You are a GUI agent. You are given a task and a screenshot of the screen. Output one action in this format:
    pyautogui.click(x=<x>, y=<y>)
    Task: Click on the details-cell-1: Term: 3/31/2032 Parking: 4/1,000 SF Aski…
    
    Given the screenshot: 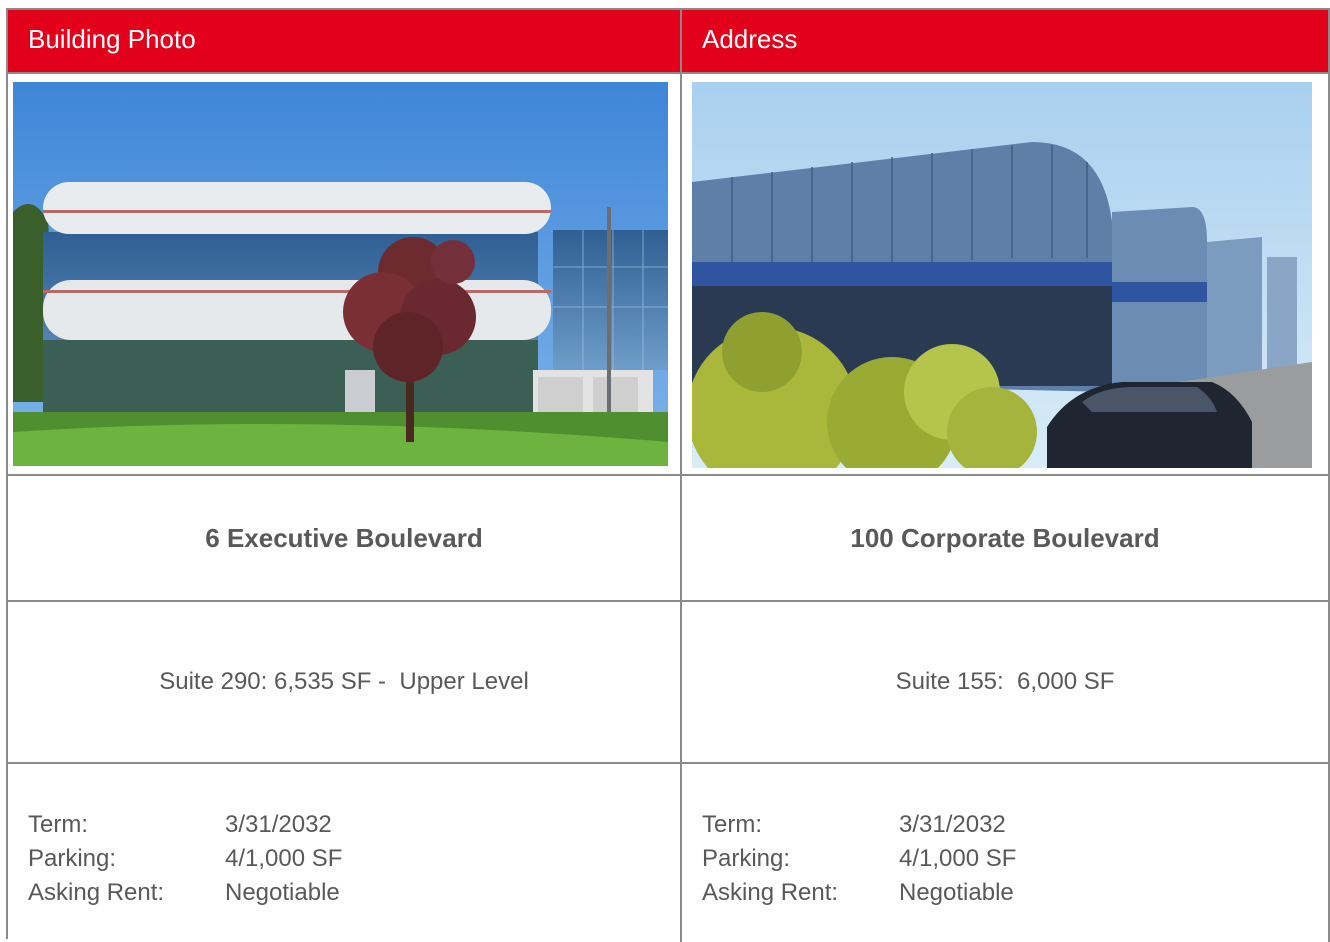 What is the action you would take?
    pyautogui.click(x=345, y=853)
    